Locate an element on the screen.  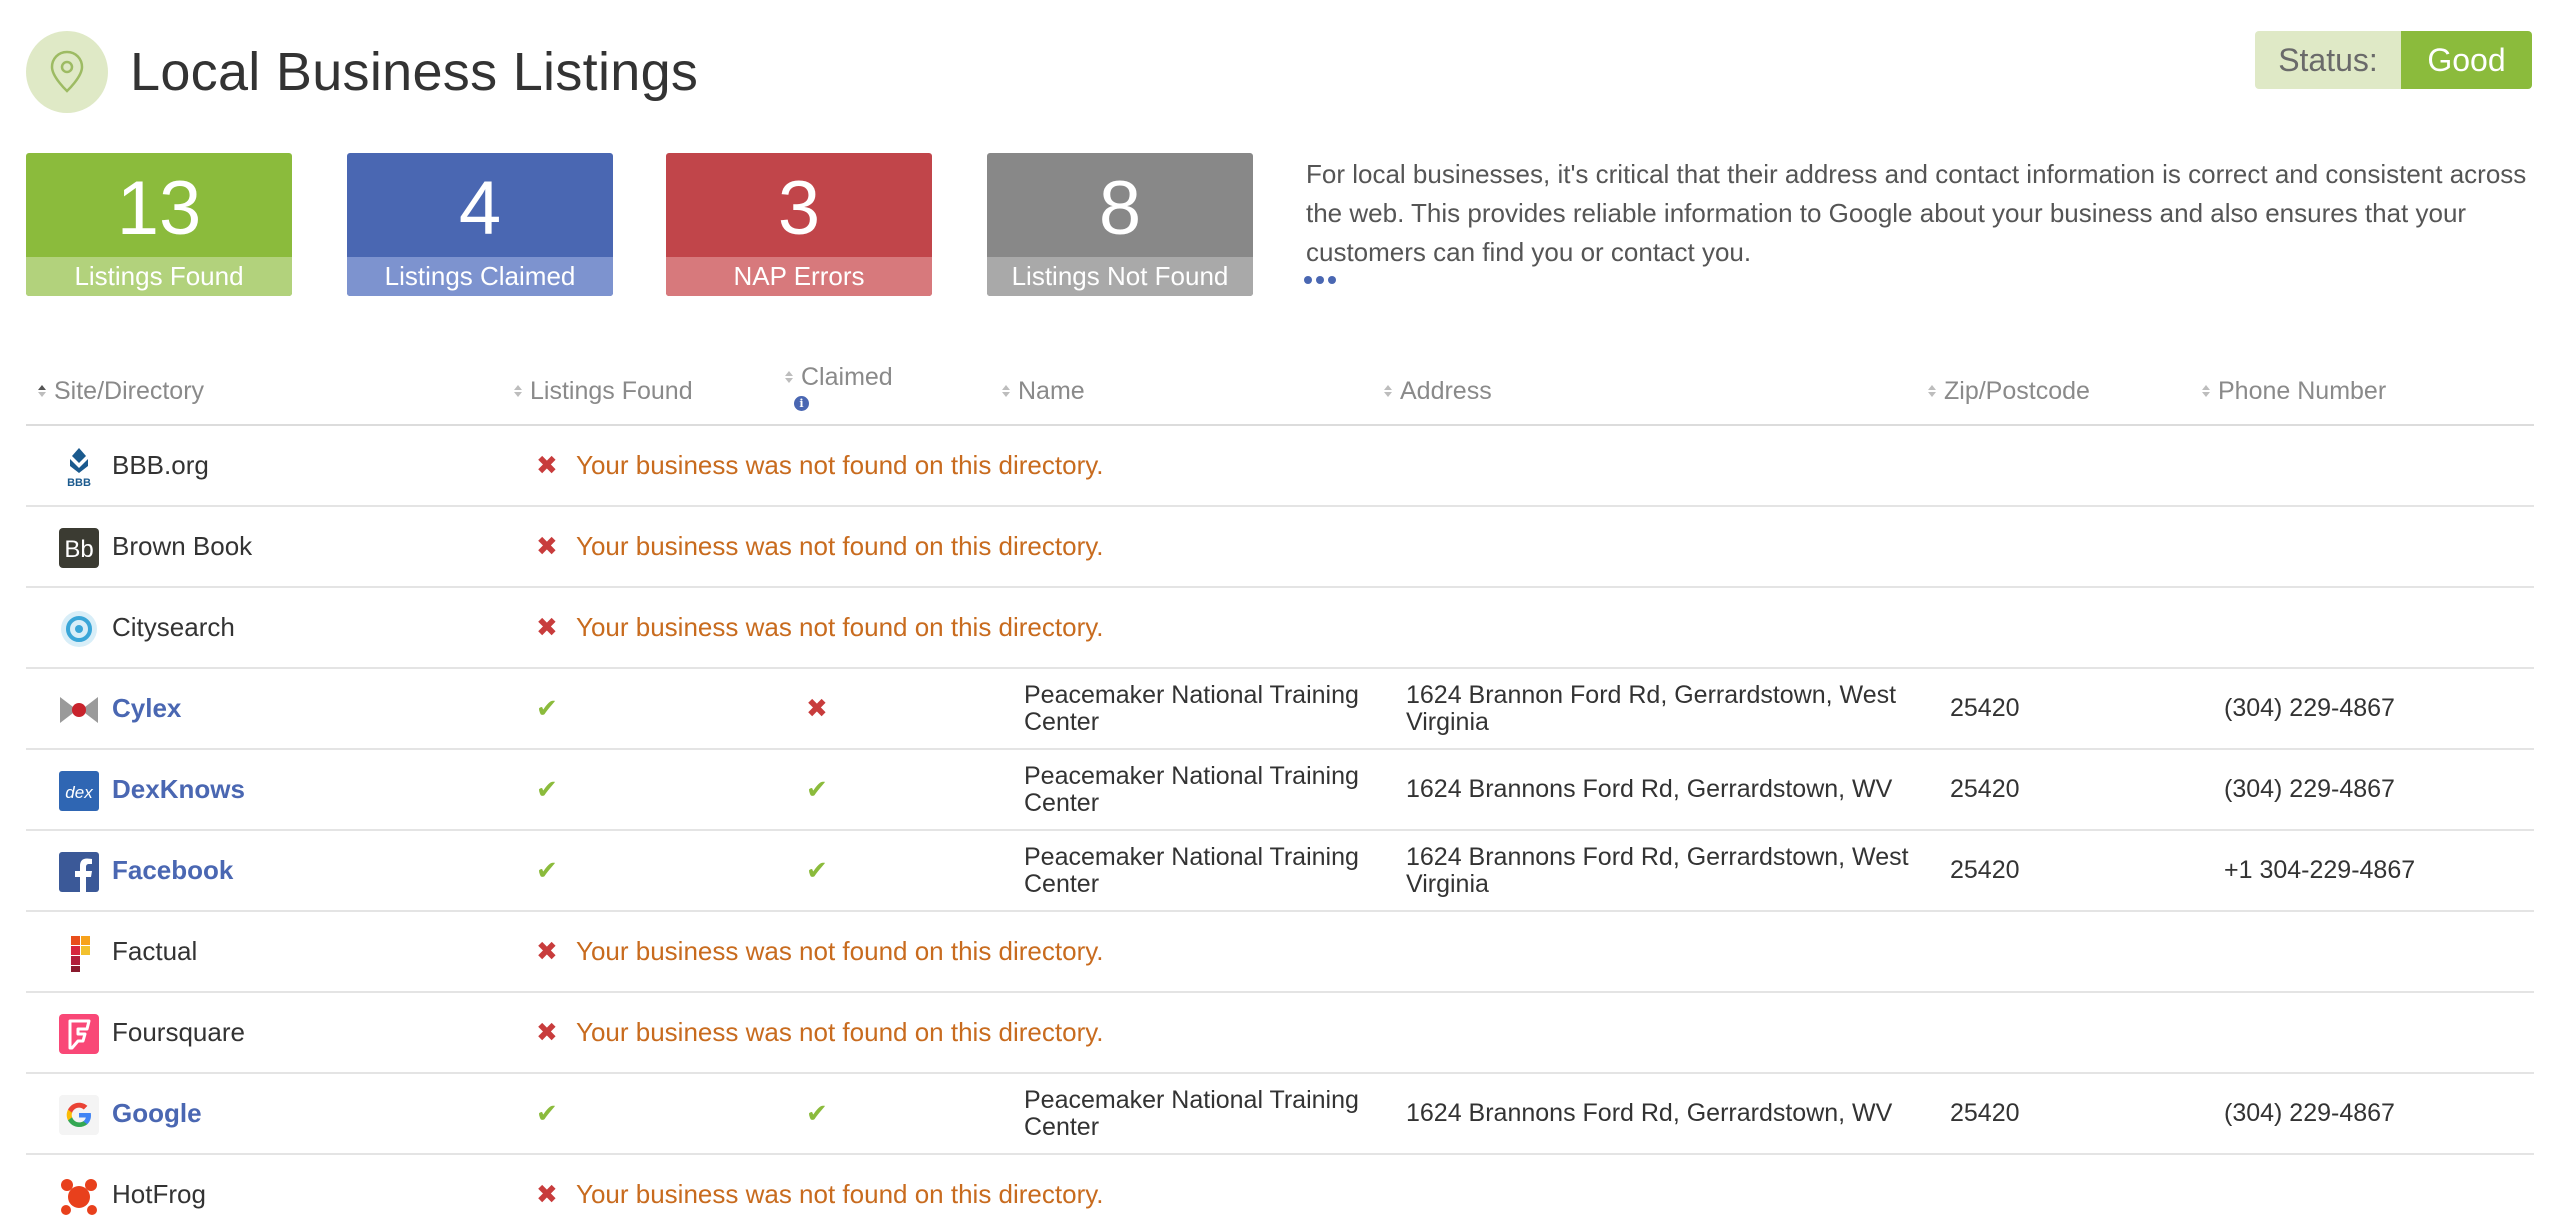
status-badge: Status: Good is located at coordinates (2393, 60).